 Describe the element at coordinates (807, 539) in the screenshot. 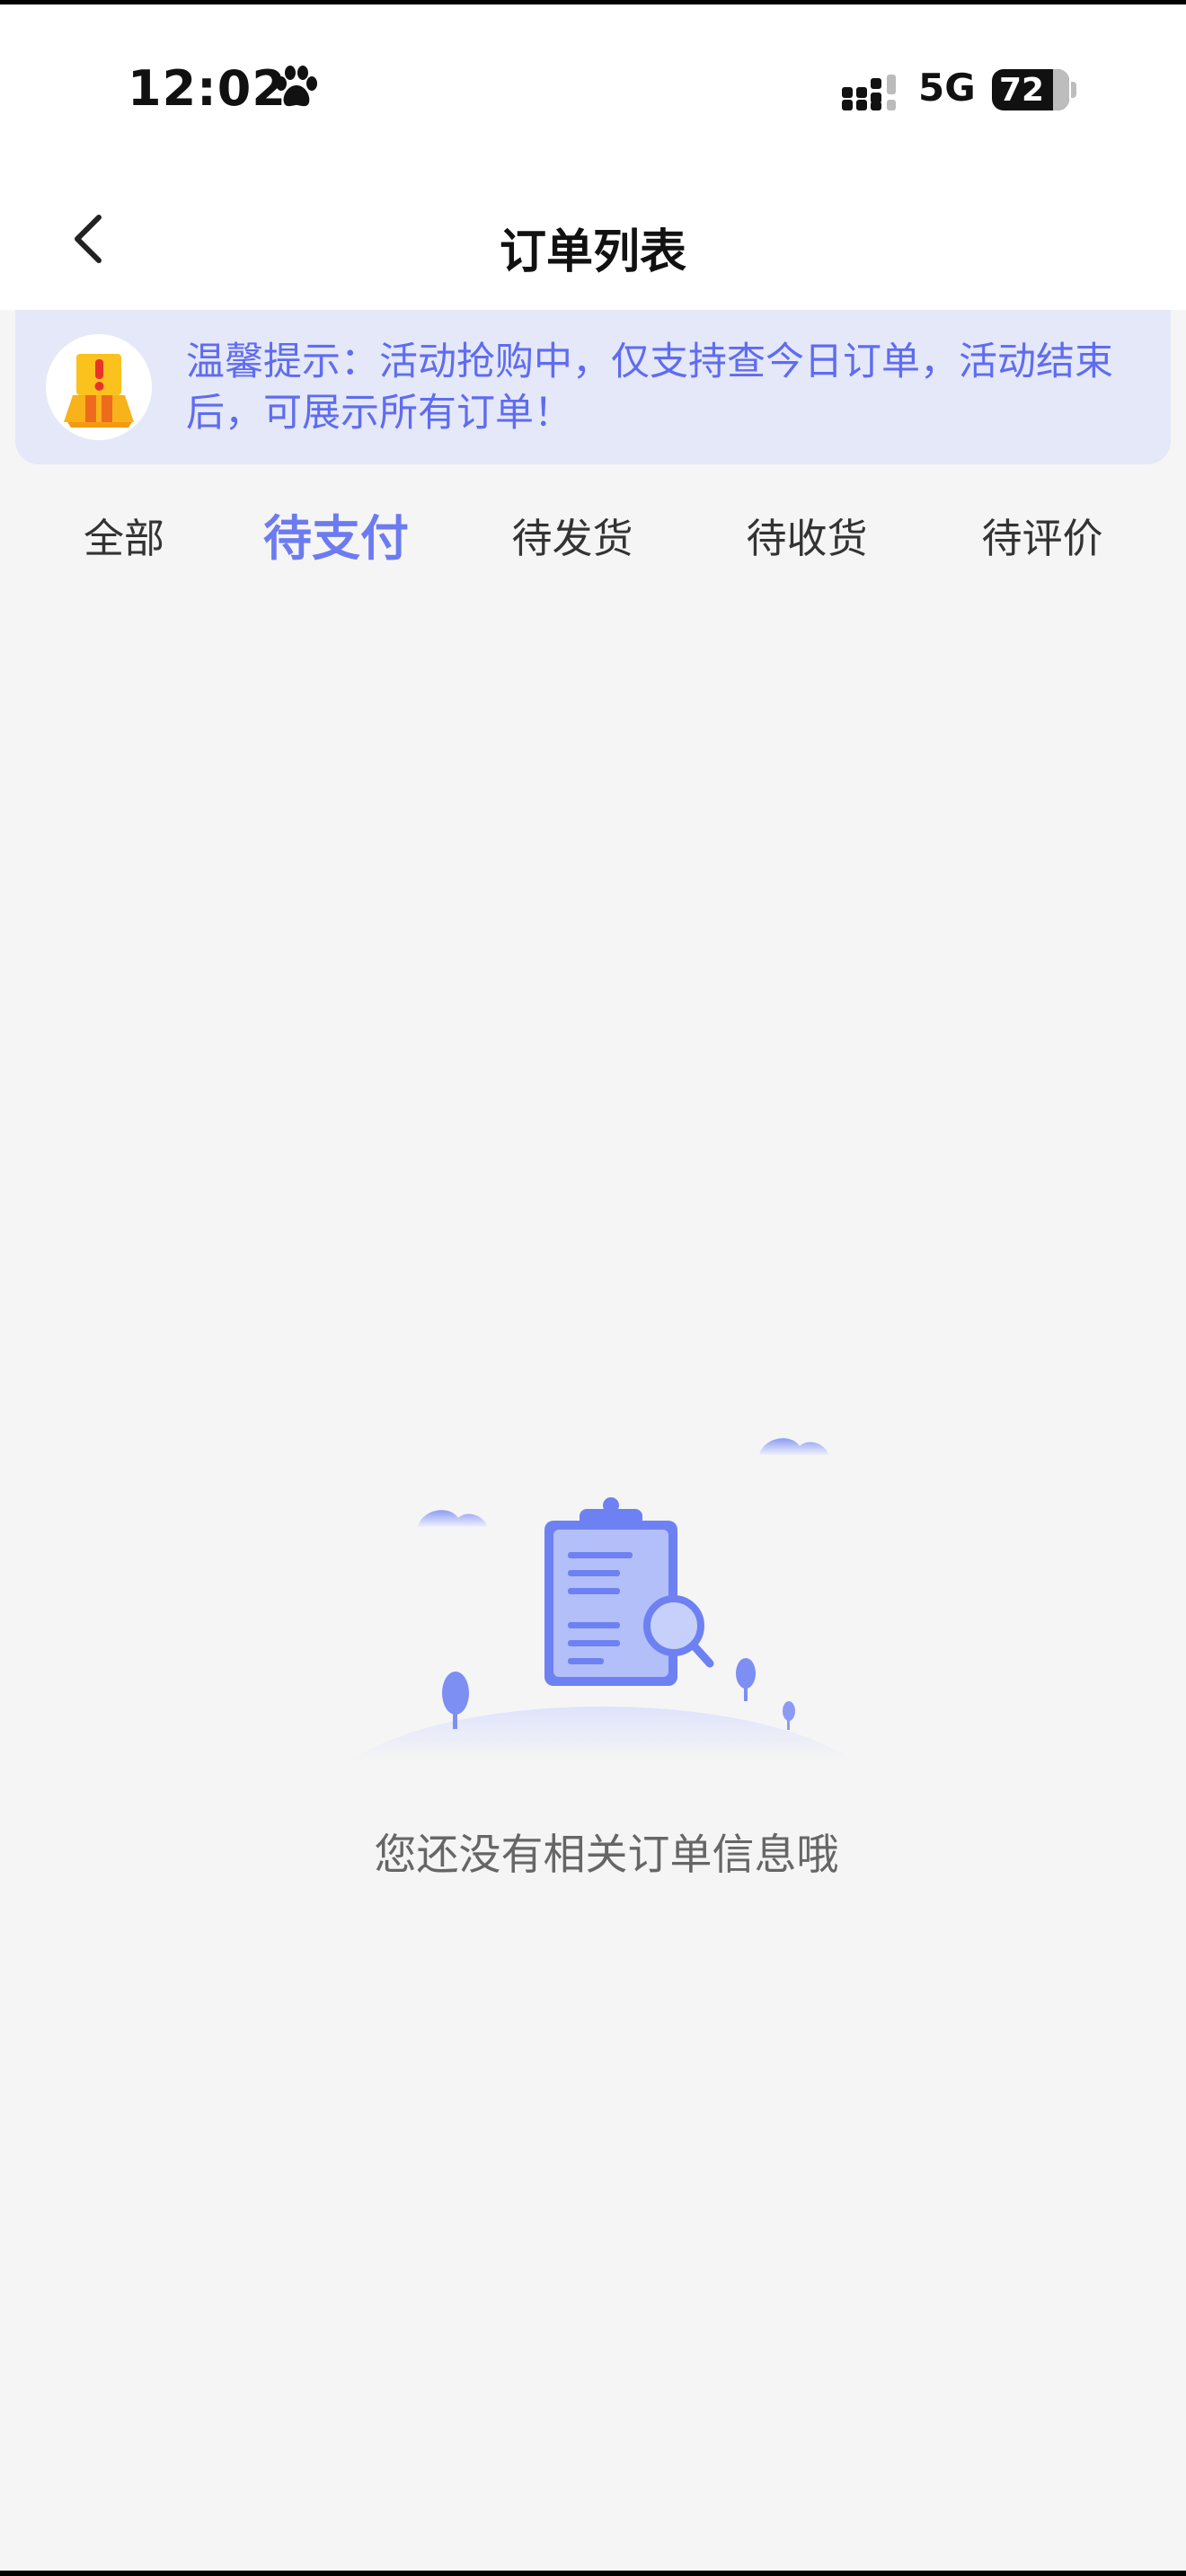

I see `tab-pending-receipt: 待收货` at that location.